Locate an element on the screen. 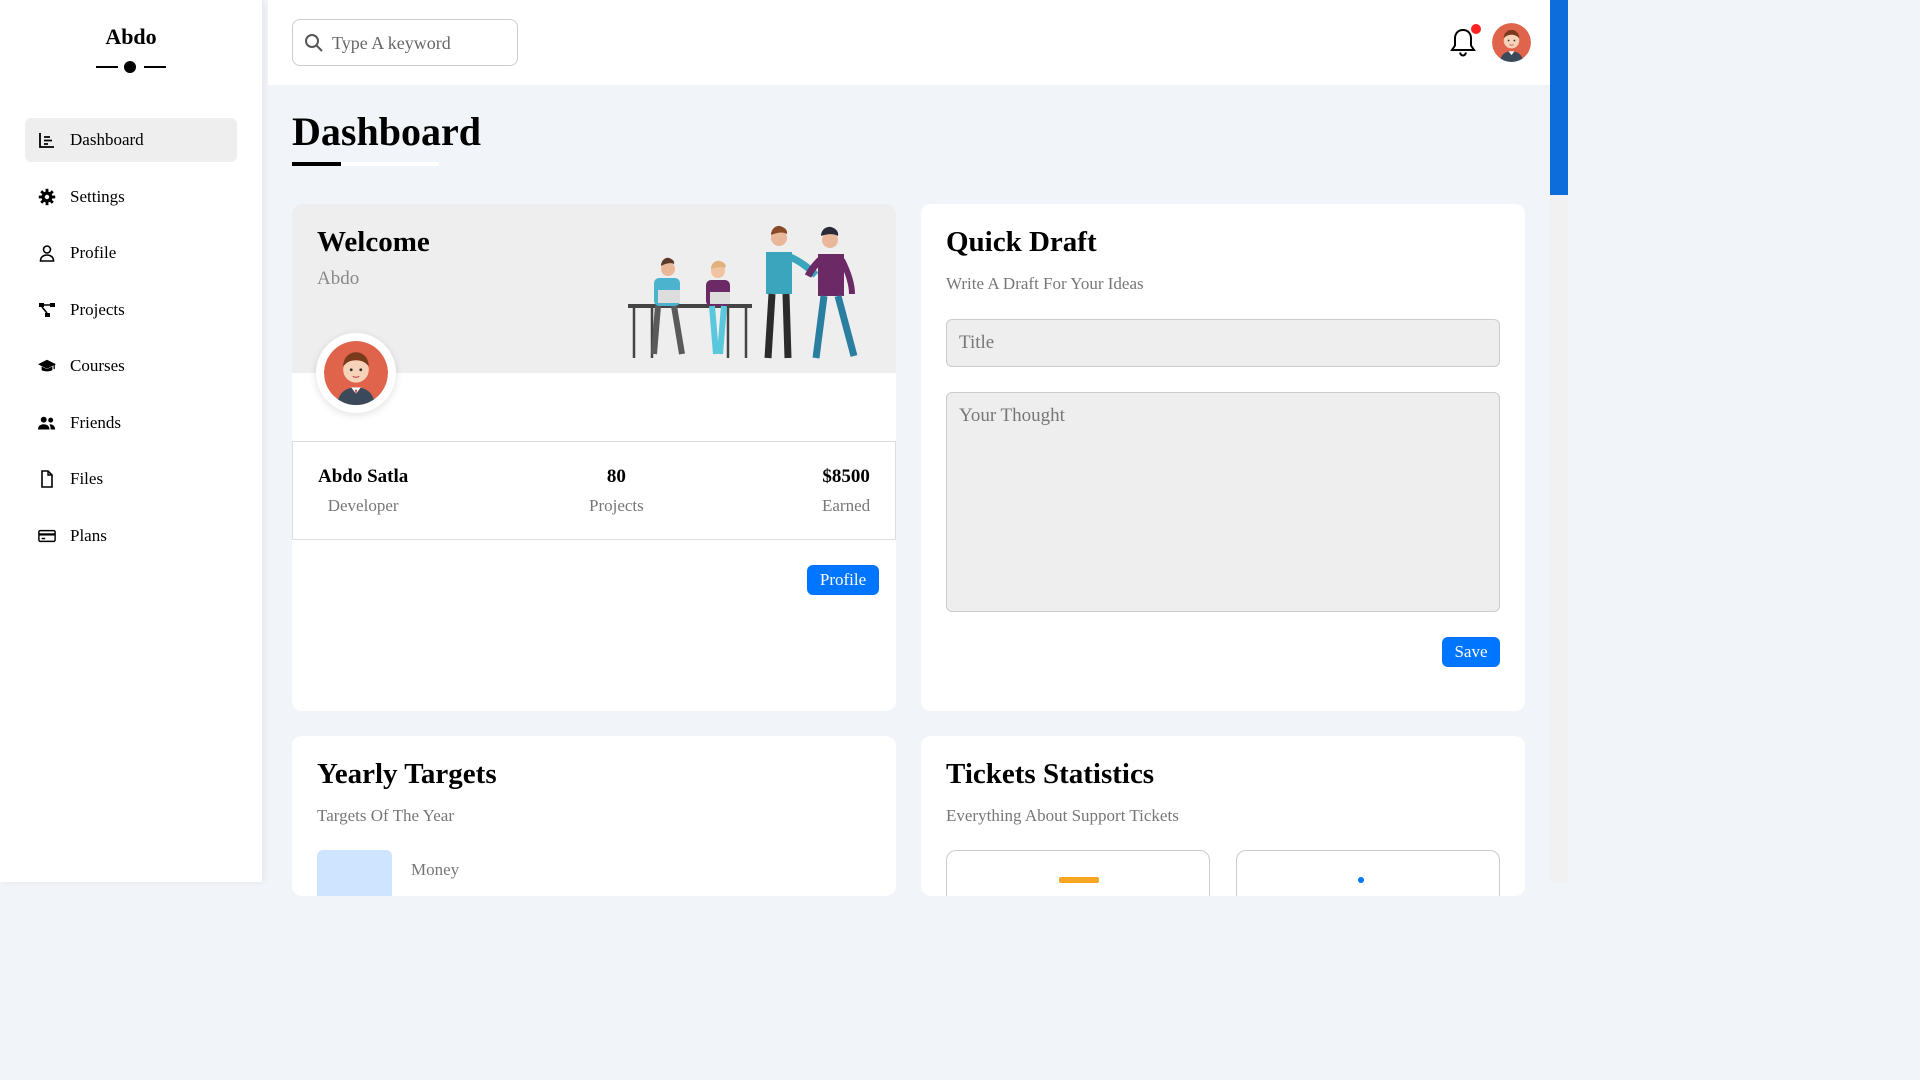  sidebar-item-label: Profile is located at coordinates (93, 252).